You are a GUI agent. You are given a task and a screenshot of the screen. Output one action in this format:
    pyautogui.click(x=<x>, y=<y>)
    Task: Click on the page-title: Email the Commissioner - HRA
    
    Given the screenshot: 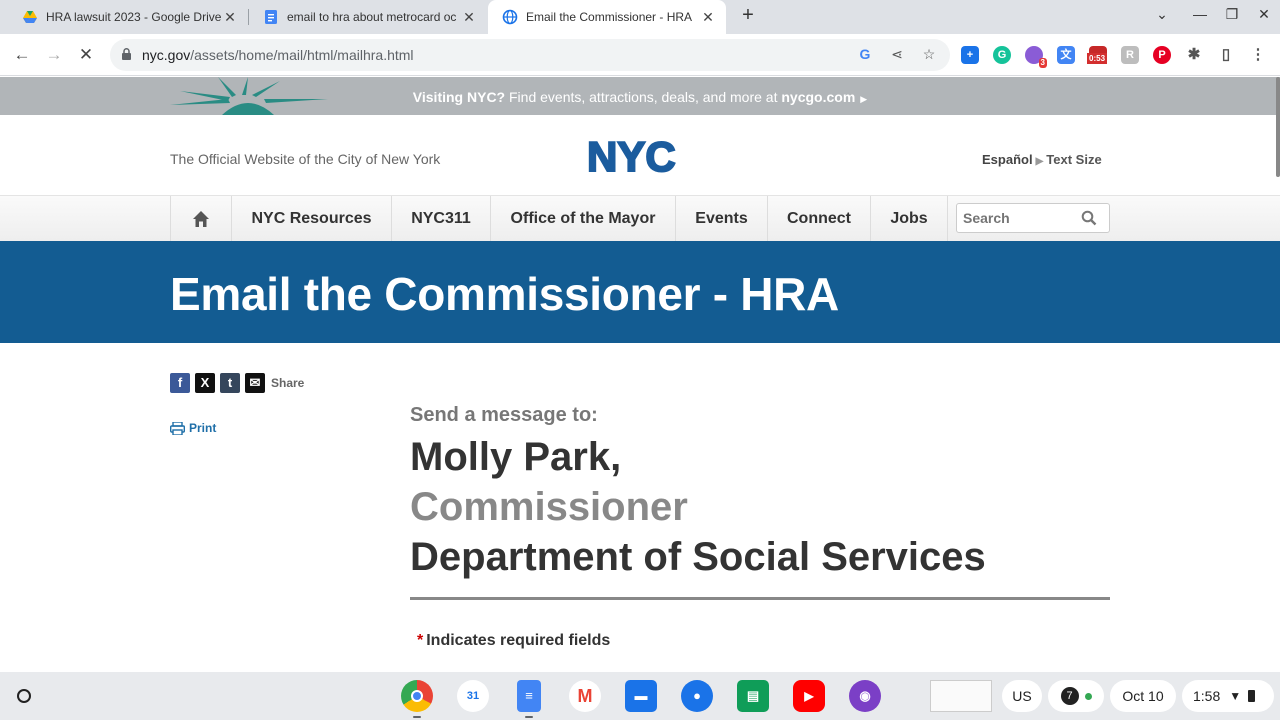 What is the action you would take?
    pyautogui.click(x=504, y=294)
    